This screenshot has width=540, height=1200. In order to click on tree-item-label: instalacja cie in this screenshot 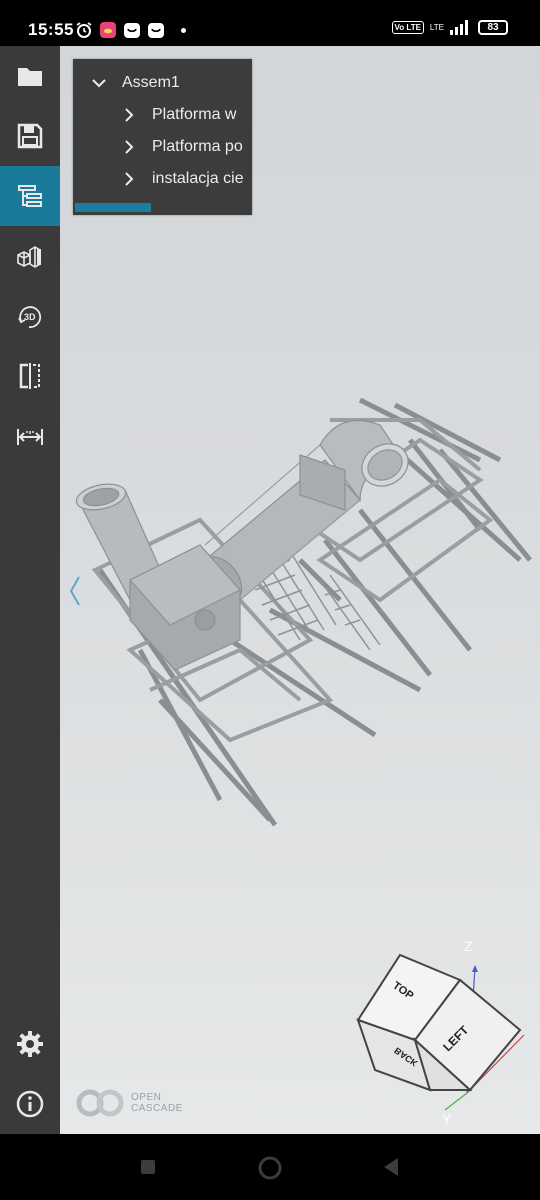, I will do `click(198, 178)`.